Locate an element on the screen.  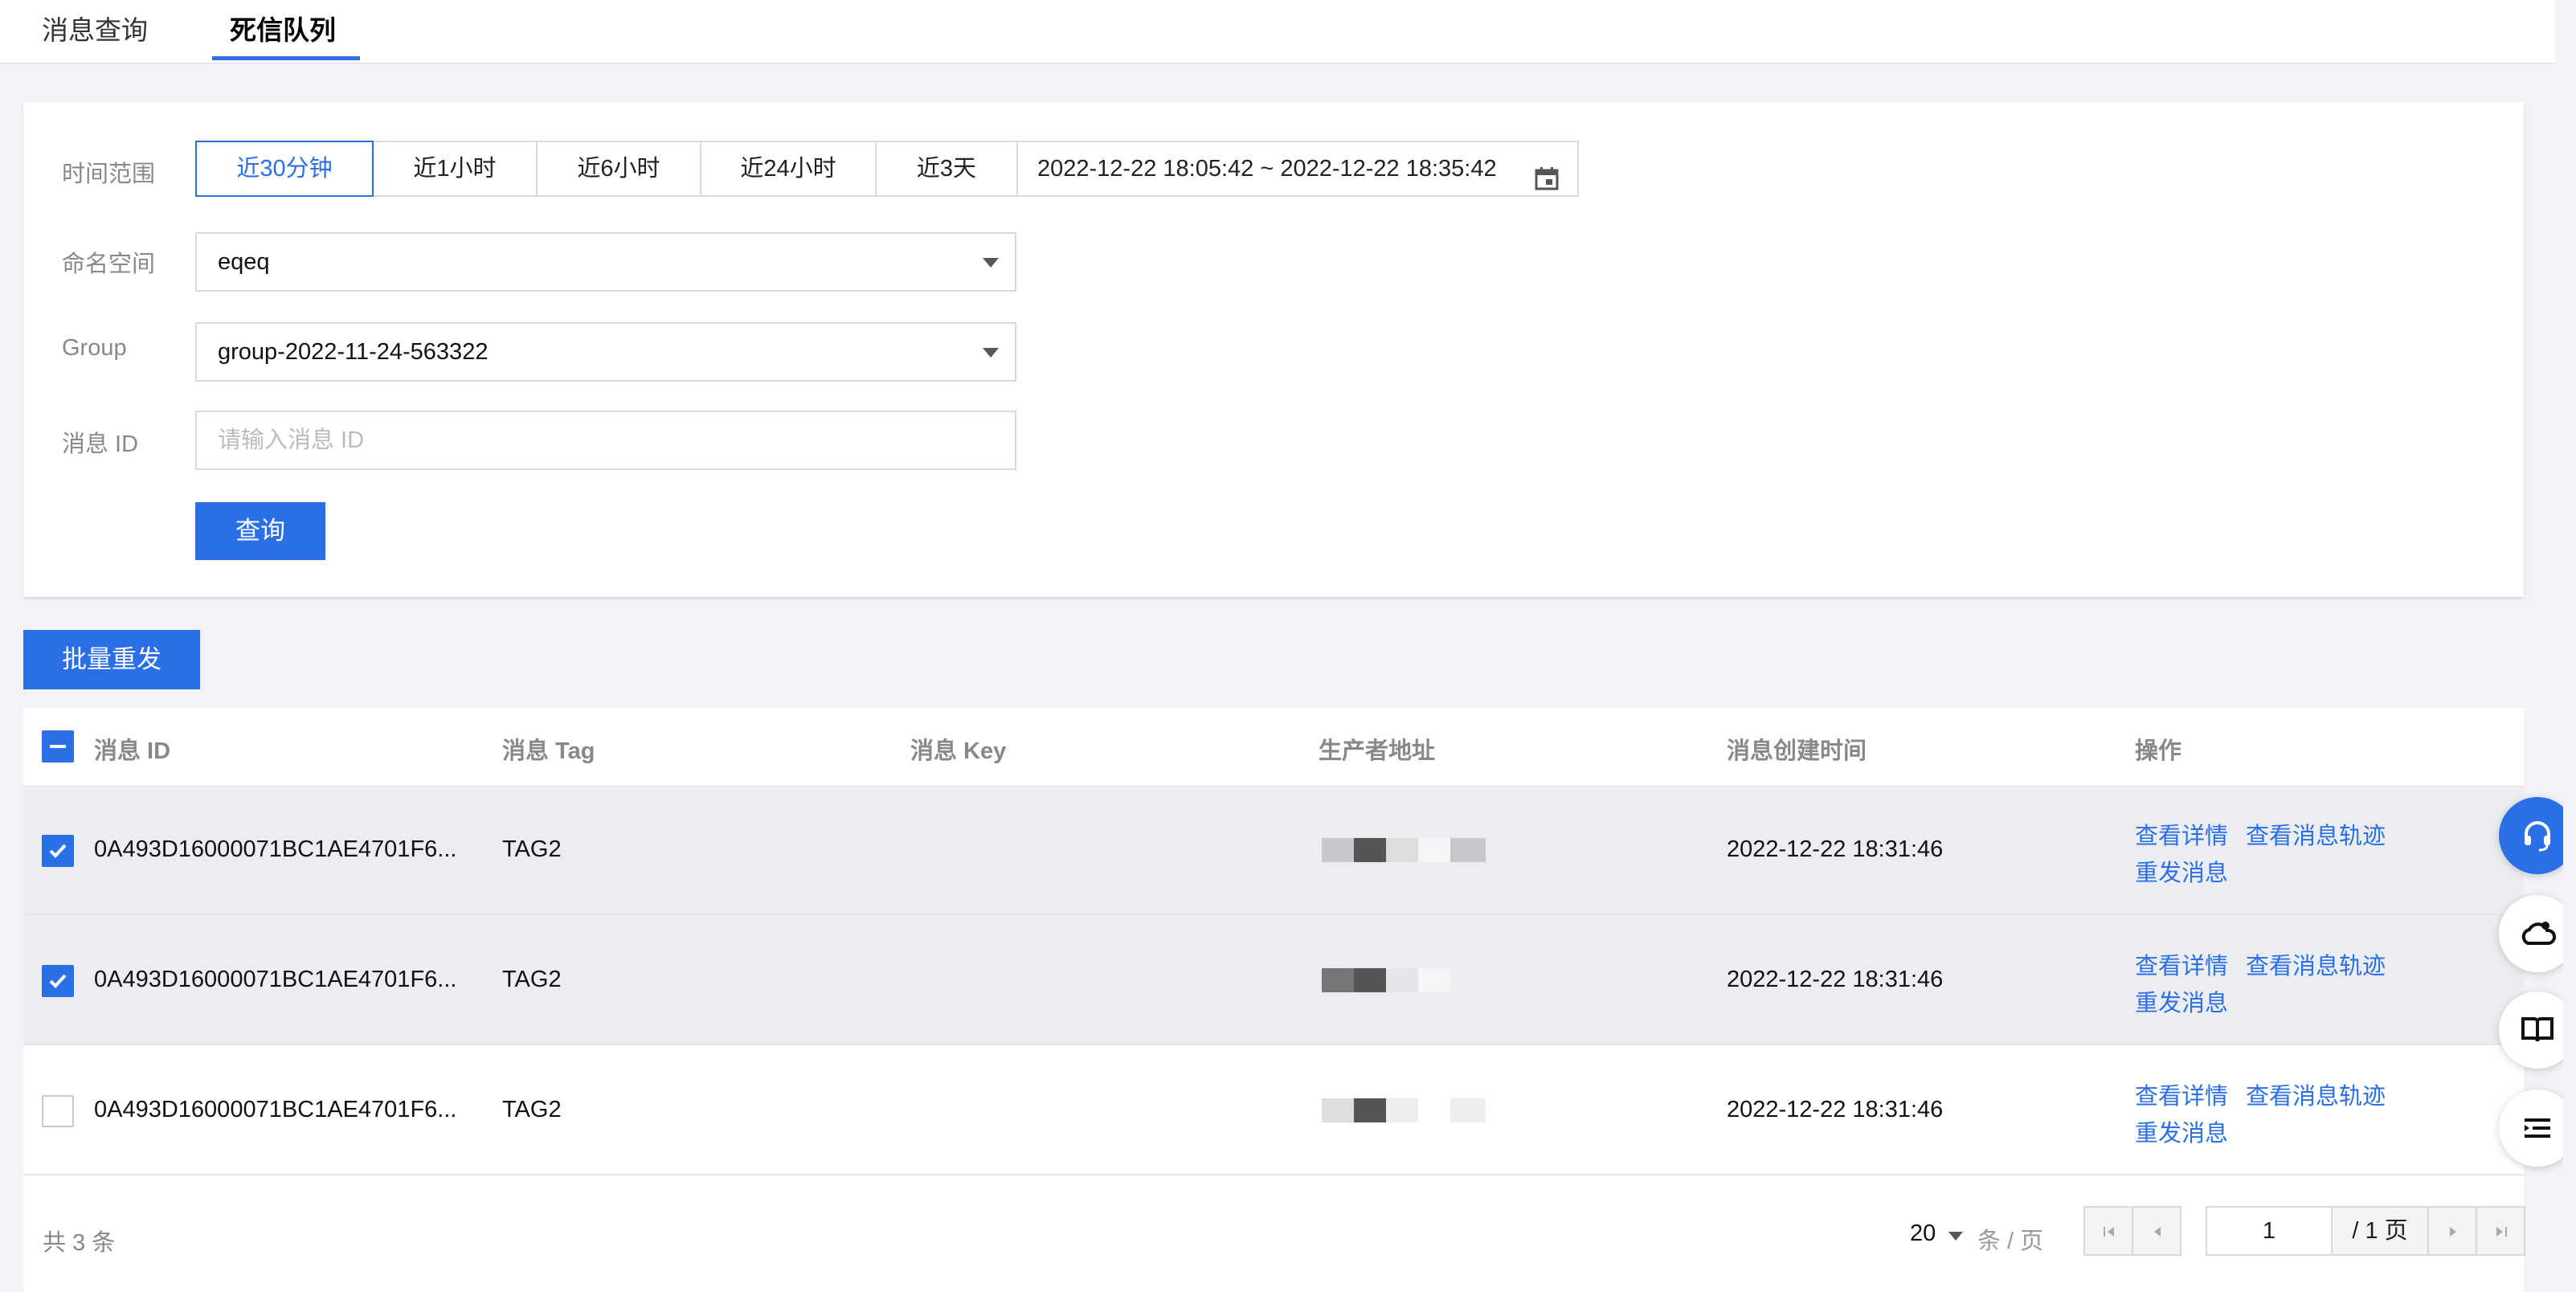
column-header-message-id: 消息 ID is located at coordinates (132, 751).